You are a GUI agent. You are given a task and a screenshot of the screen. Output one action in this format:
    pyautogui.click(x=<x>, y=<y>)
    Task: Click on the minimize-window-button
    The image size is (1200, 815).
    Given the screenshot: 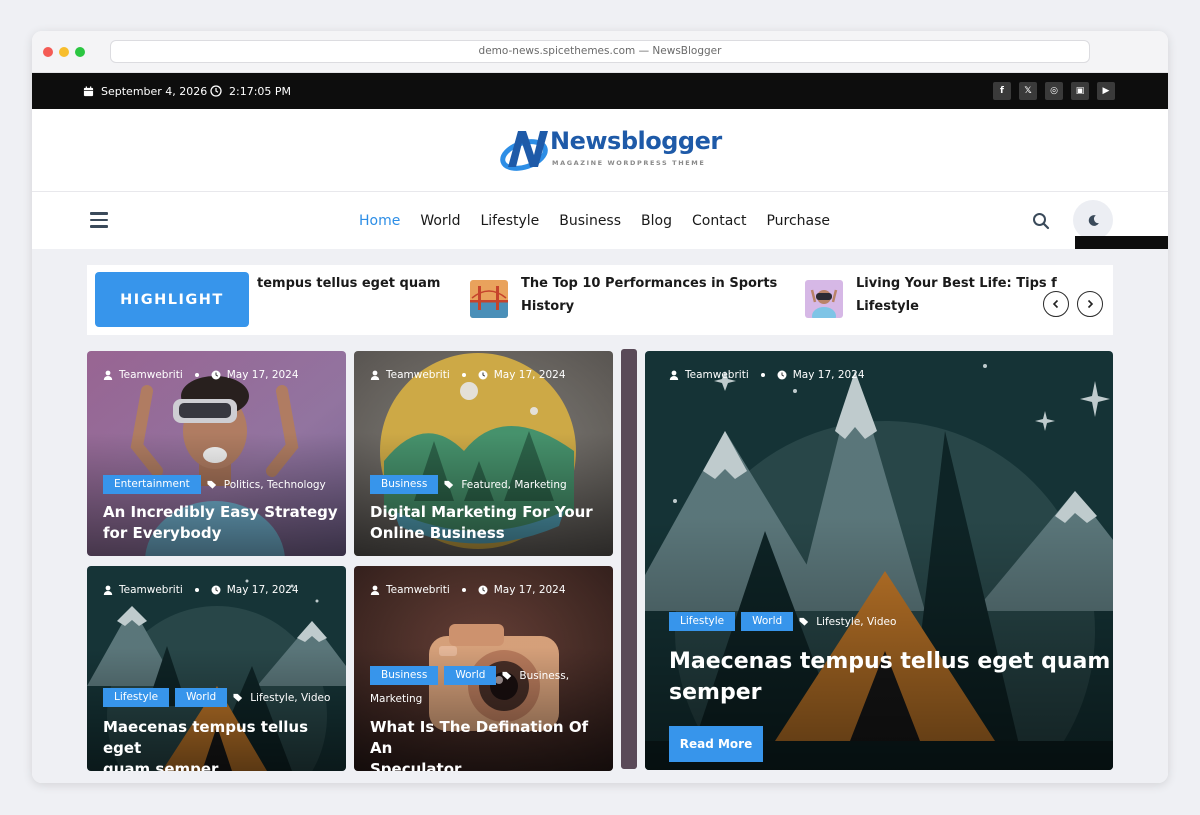 What is the action you would take?
    pyautogui.click(x=64, y=52)
    